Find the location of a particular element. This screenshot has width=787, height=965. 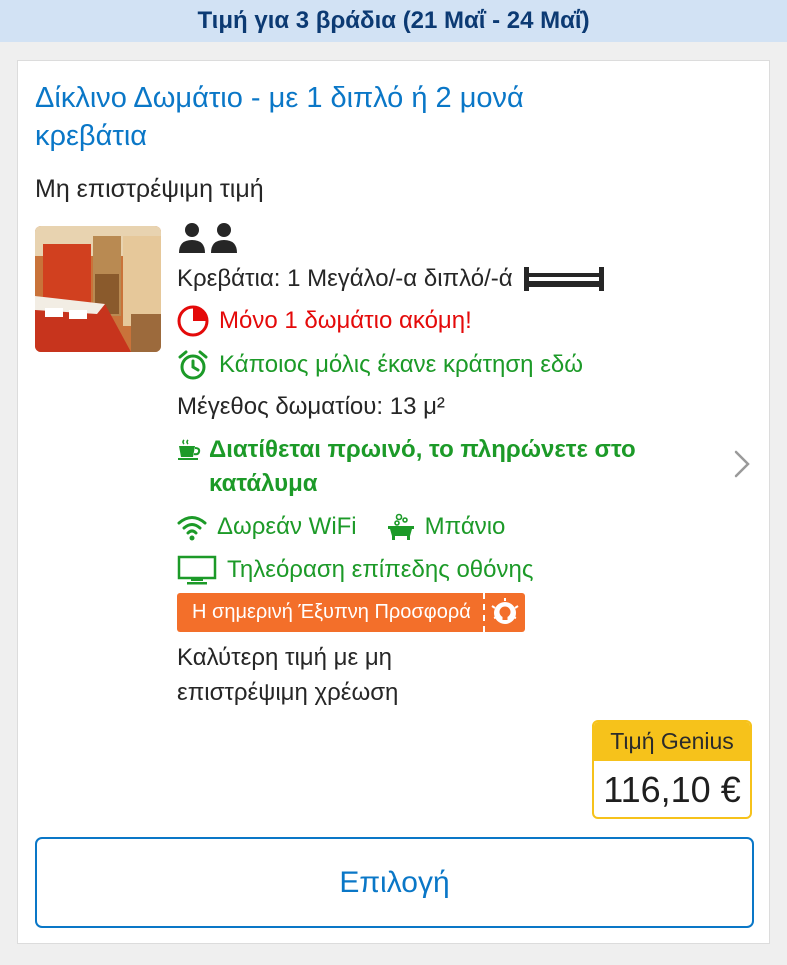

room-size: Μέγεθος δωματίου: 13 μ² is located at coordinates (311, 406).